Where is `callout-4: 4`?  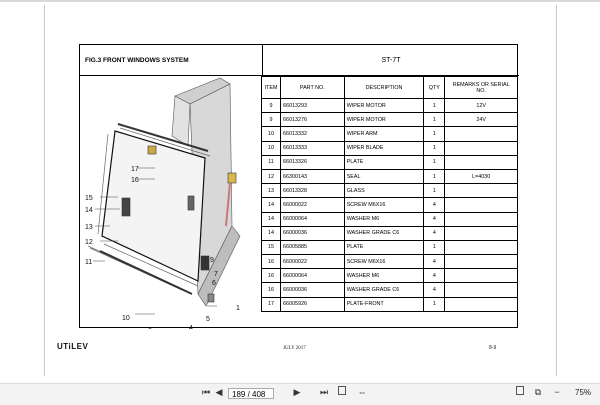
callout-4: 4 is located at coordinates (191, 327).